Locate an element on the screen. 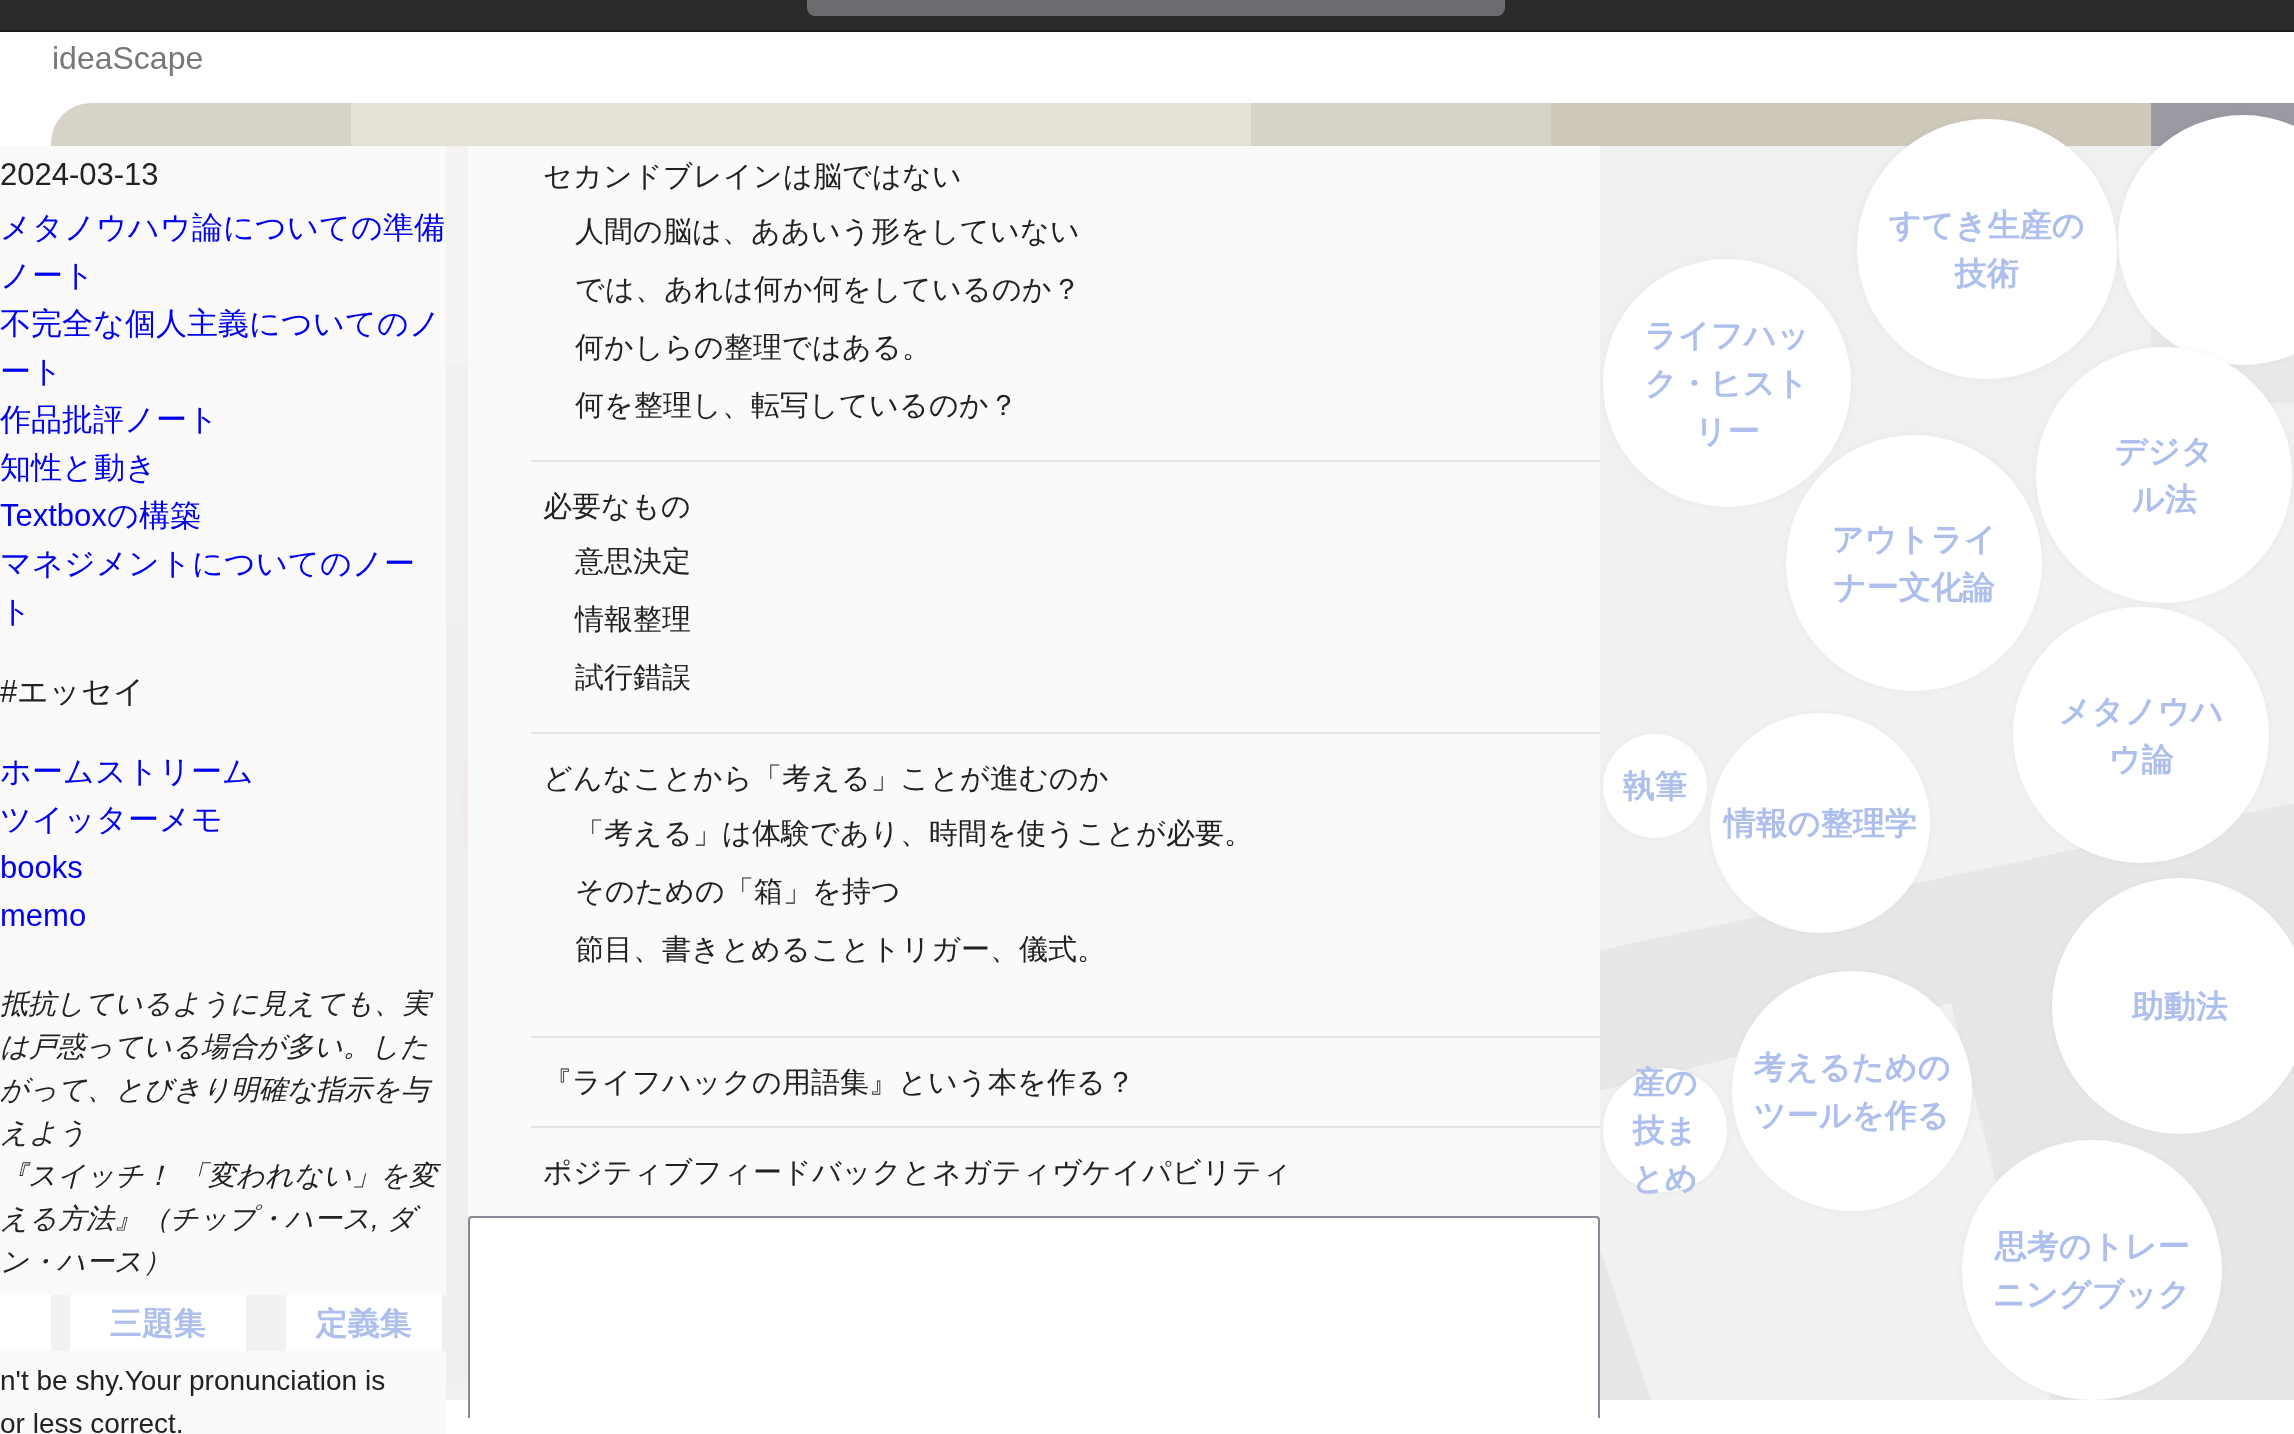 The image size is (2294, 1434). note-link: 不完全な個人主義についてのノート is located at coordinates (223, 348).